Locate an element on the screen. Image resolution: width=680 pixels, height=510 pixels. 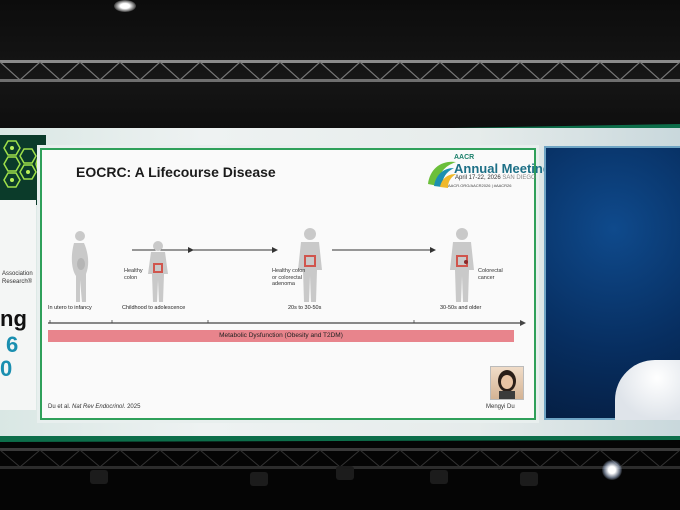
slide-title: EOCRC: A Lifecourse Disease is located at coordinates (176, 172).